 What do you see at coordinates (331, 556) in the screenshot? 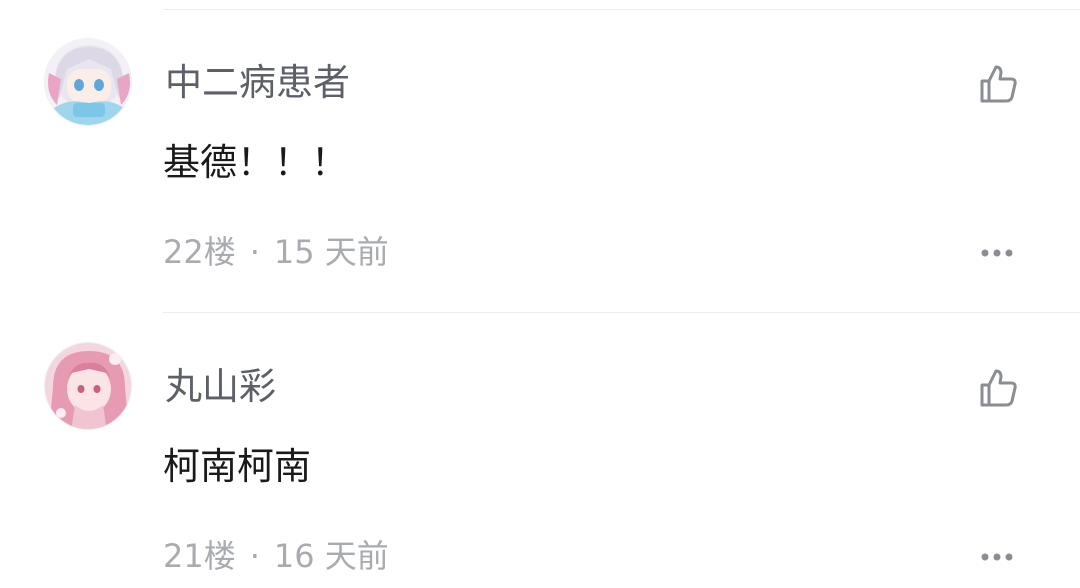
I see `timestamp: 16 天前` at bounding box center [331, 556].